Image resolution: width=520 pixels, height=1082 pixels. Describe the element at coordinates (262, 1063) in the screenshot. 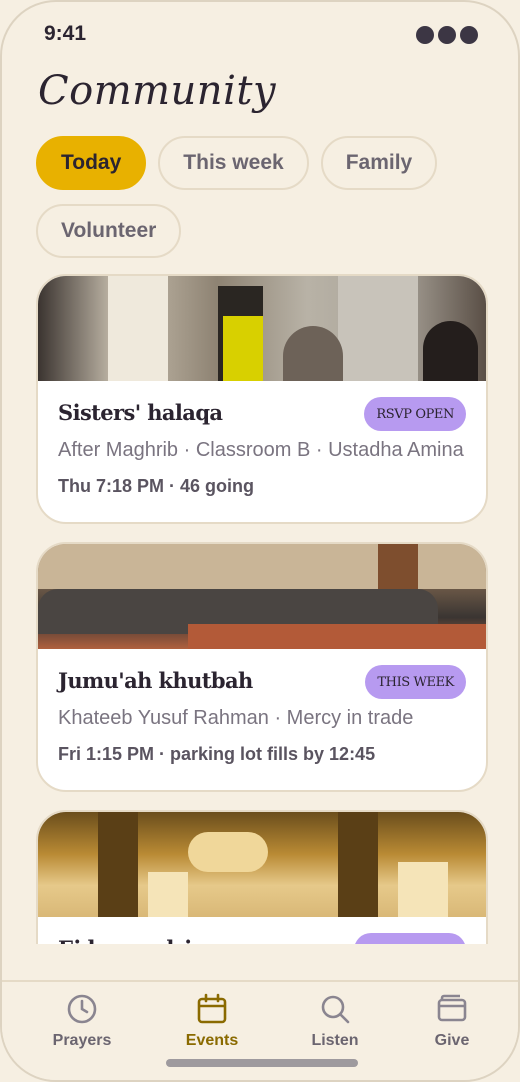

I see `home-indicator` at that location.